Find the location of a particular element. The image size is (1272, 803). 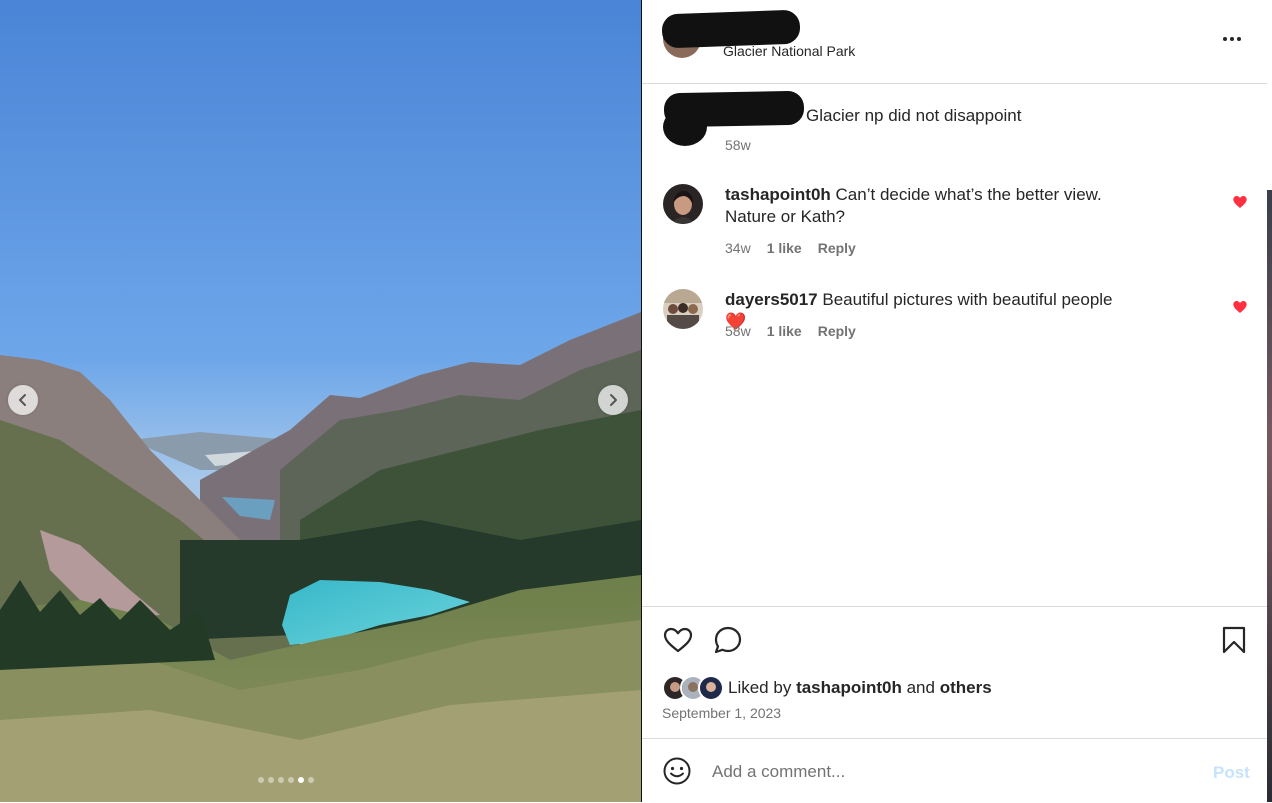

liker-photo is located at coordinates (711, 688).